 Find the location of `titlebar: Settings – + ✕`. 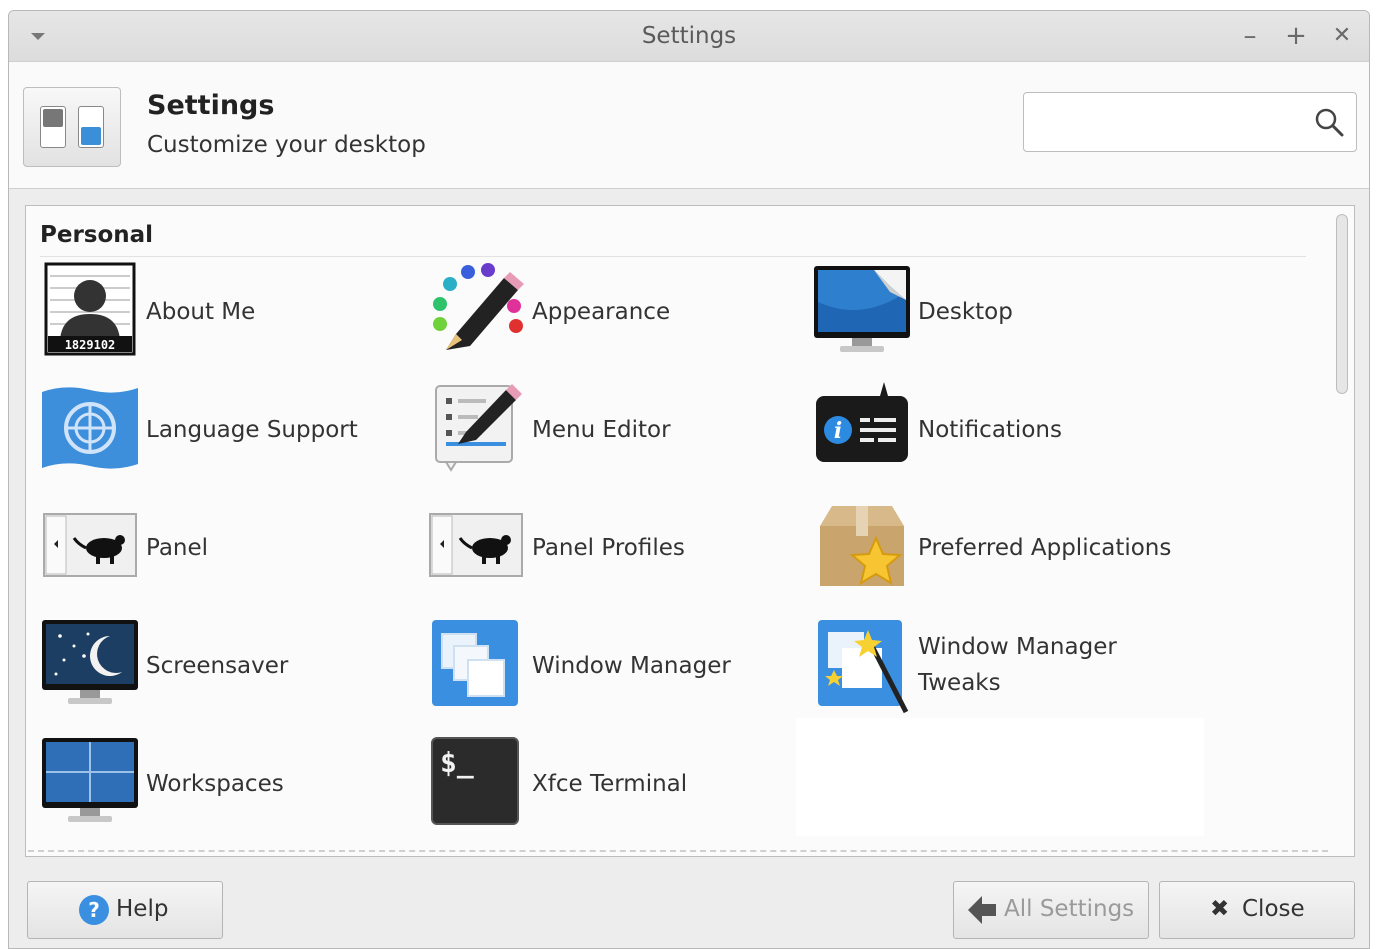

titlebar: Settings – + ✕ is located at coordinates (689, 36).